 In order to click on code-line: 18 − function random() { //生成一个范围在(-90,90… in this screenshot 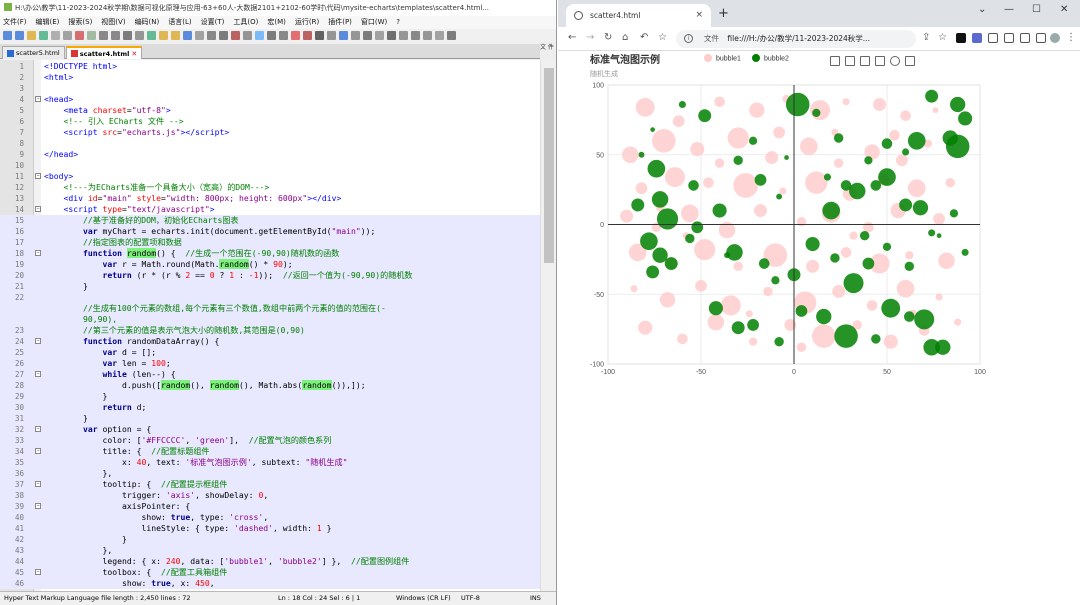, I will do `click(270, 253)`.